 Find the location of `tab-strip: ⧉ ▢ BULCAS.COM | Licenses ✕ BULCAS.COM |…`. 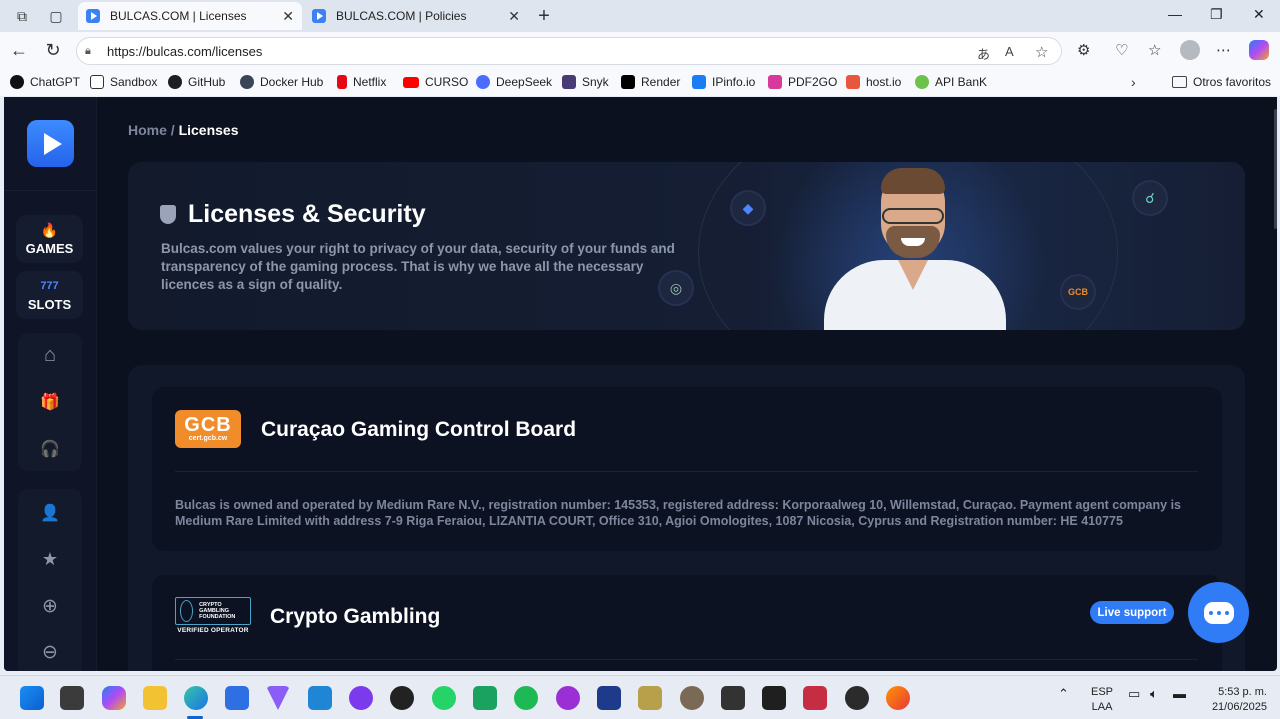

tab-strip: ⧉ ▢ BULCAS.COM | Licenses ✕ BULCAS.COM |… is located at coordinates (640, 16).